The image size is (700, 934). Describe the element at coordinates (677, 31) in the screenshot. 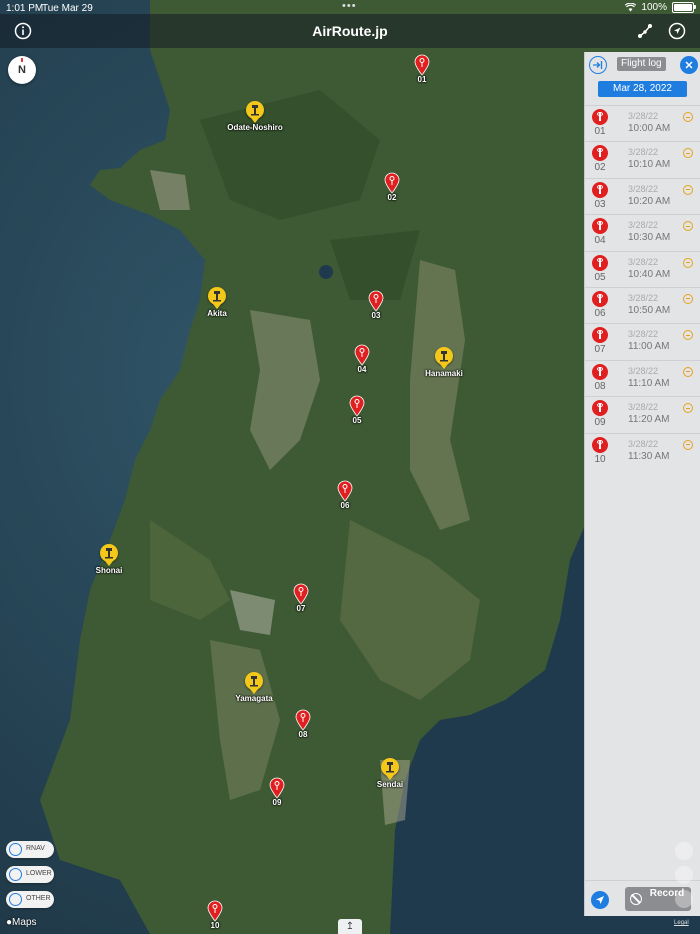

I see `location-arrow-icon` at that location.